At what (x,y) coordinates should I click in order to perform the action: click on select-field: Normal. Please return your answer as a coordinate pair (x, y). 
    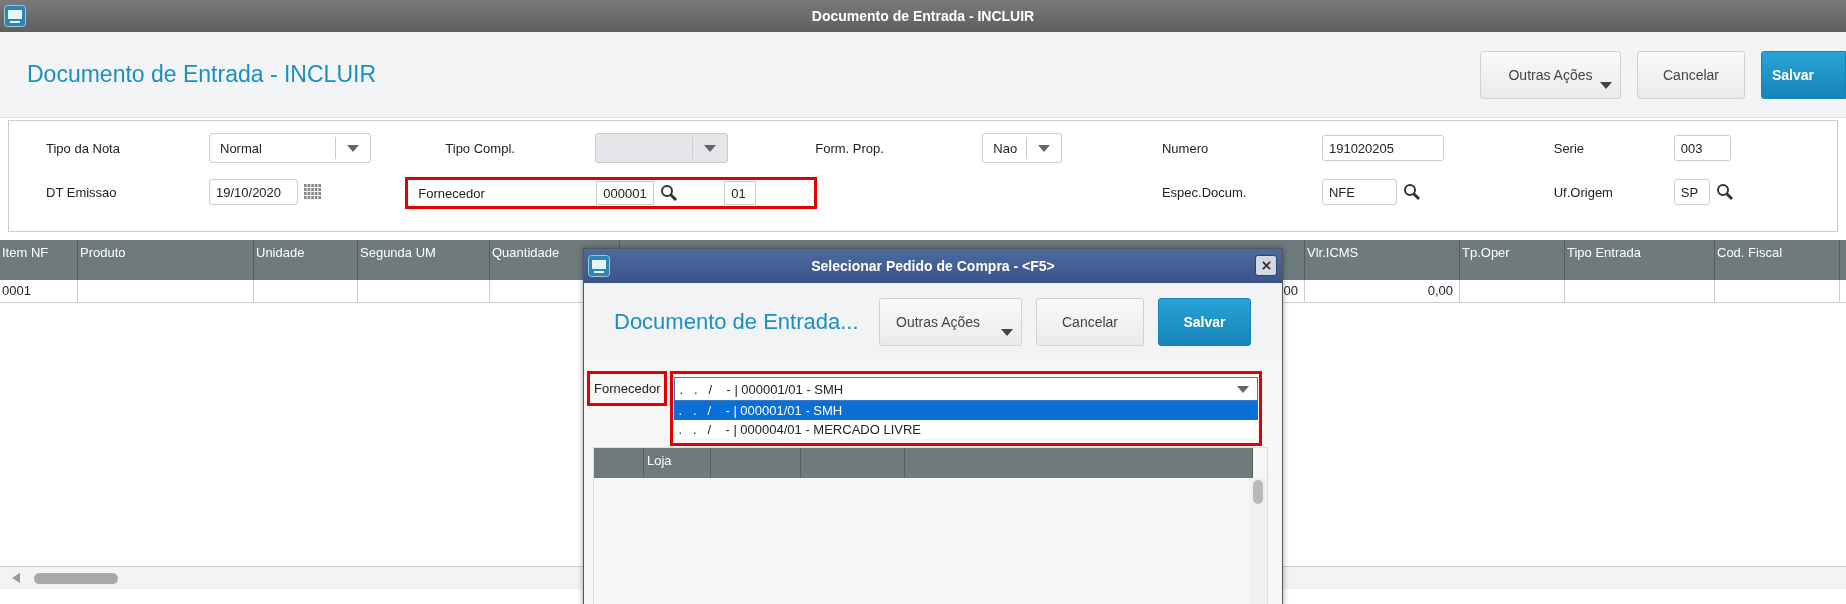
    Looking at the image, I should click on (290, 148).